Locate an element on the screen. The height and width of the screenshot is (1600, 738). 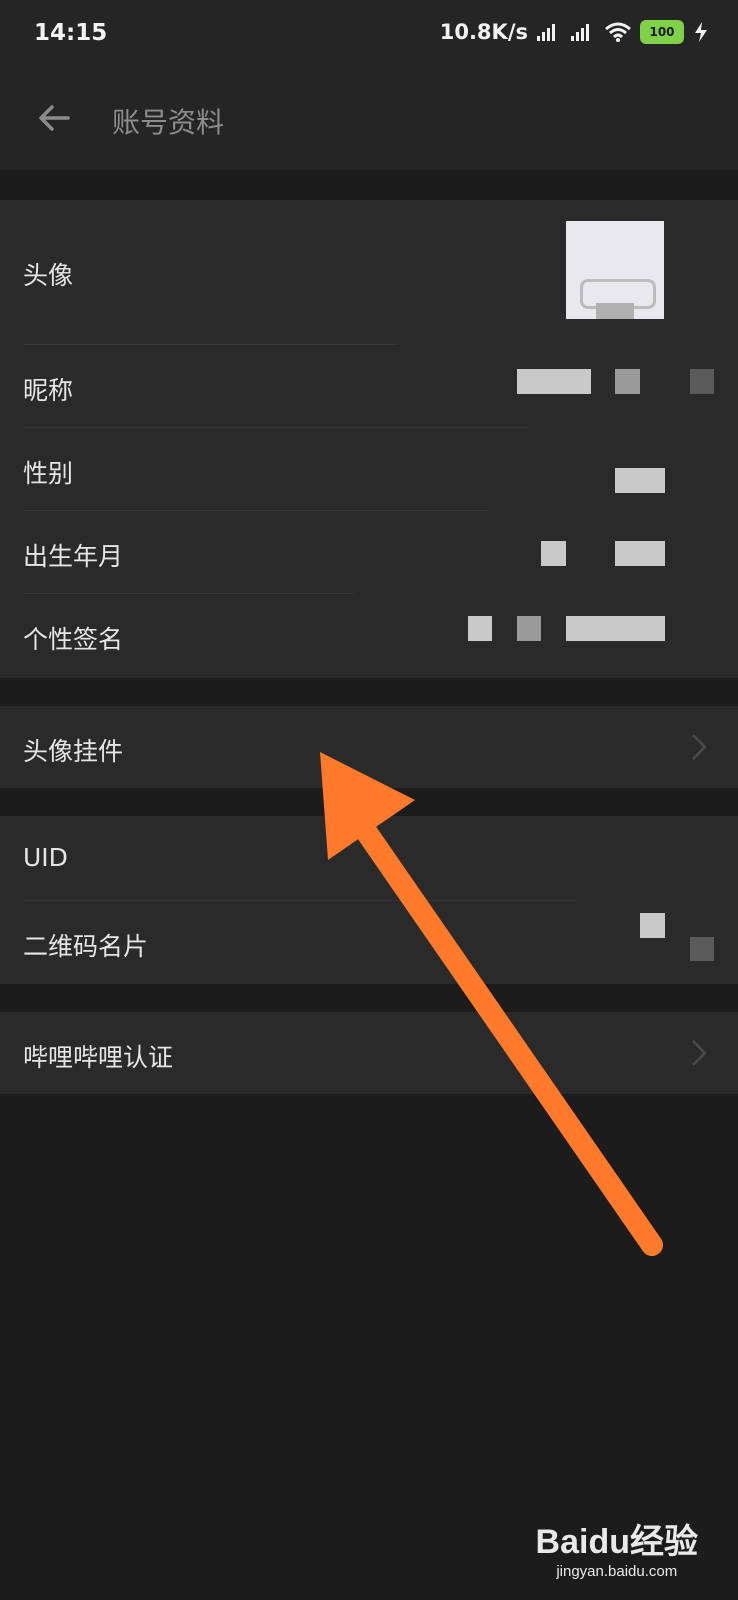
charging-icon is located at coordinates (701, 32).